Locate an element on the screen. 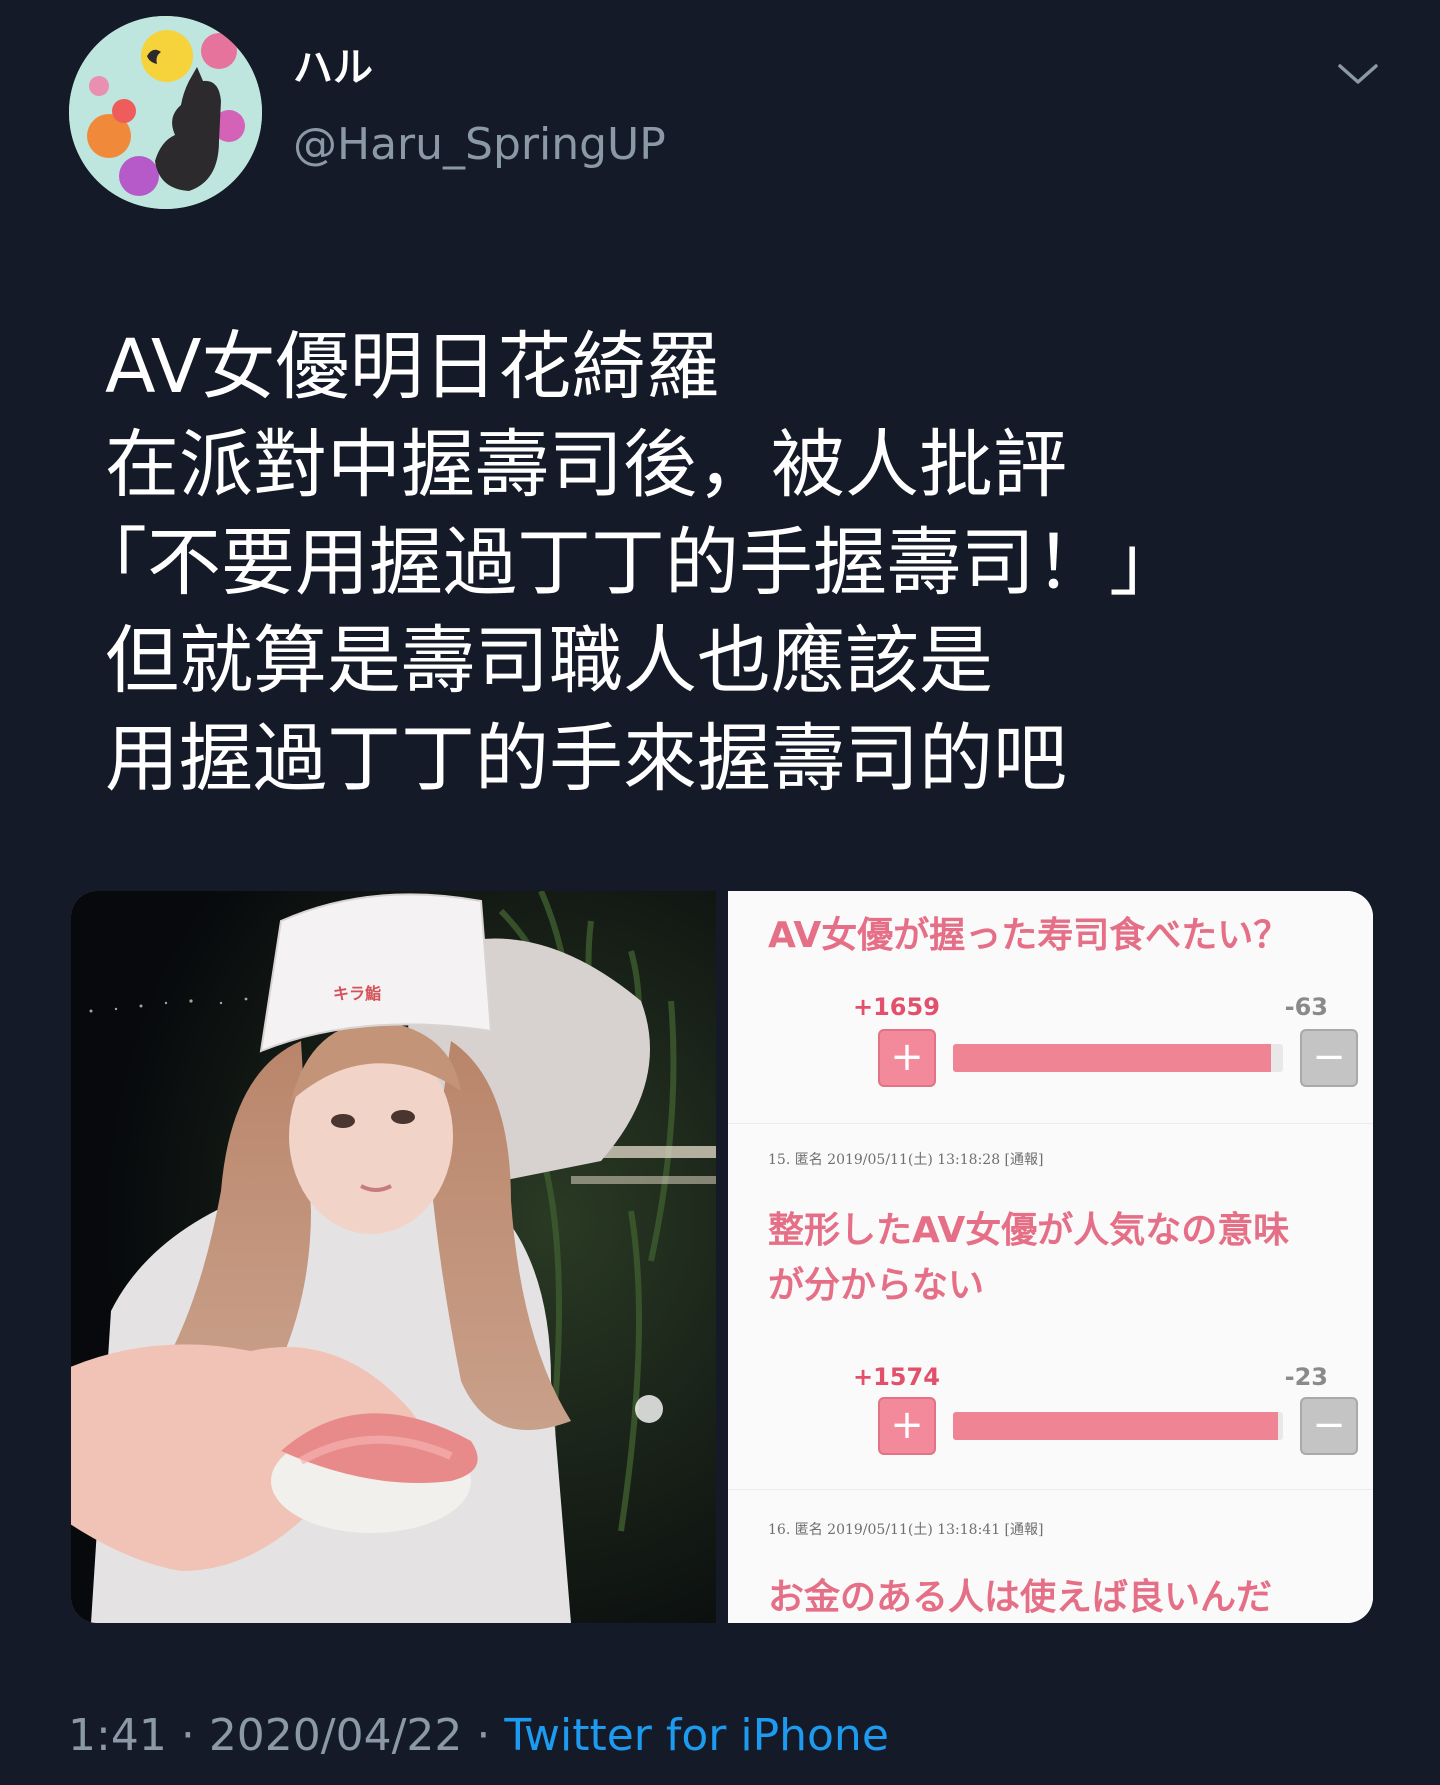 This screenshot has height=1785, width=1440. vote-minus-count: -63 is located at coordinates (1306, 1007).